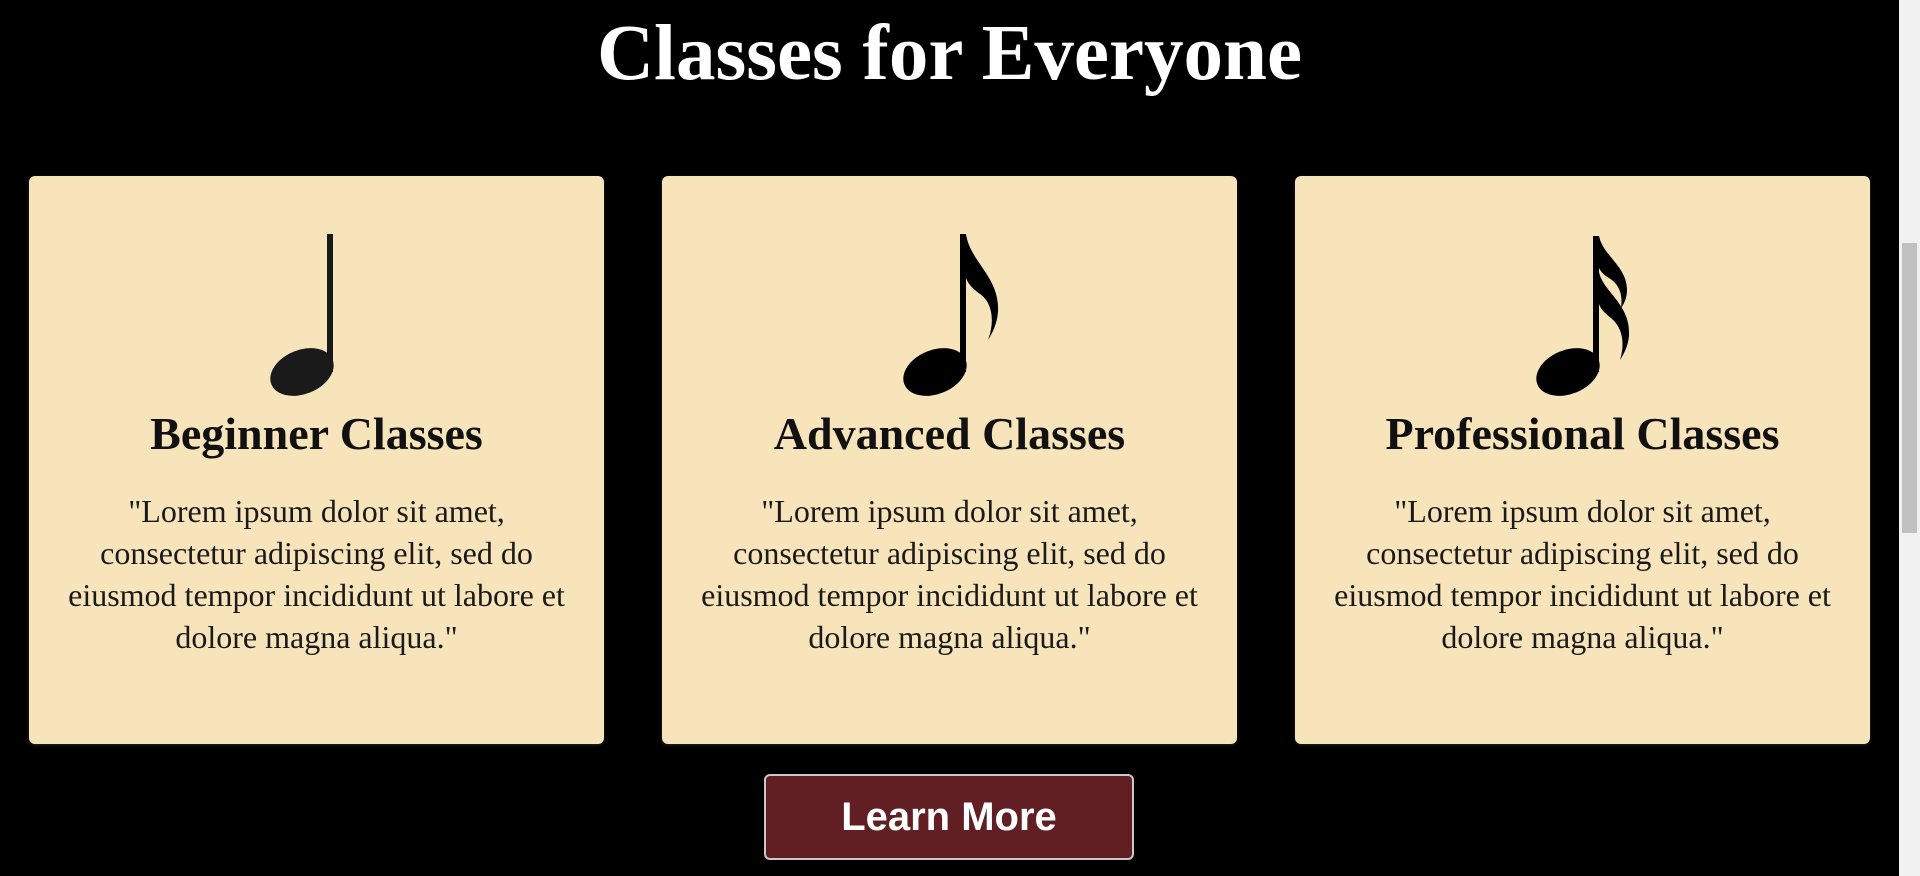 This screenshot has height=876, width=1920. Describe the element at coordinates (1909, 388) in the screenshot. I see `scrollbar-thumb` at that location.